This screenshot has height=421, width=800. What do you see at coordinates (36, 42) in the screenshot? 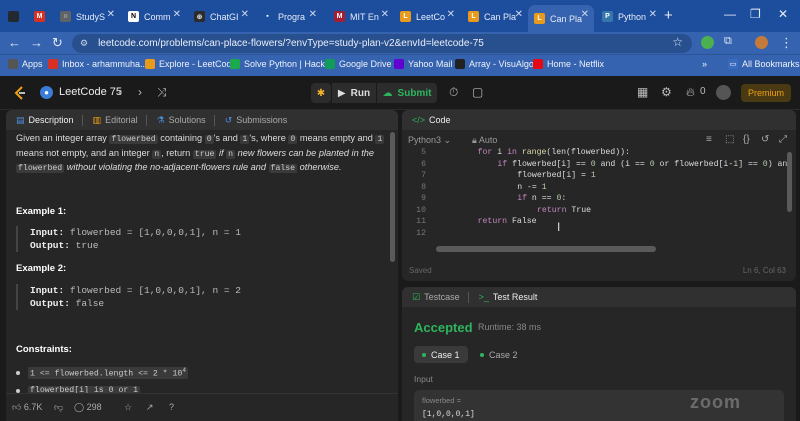
I see `forward-arrow-icon: →` at bounding box center [36, 42].